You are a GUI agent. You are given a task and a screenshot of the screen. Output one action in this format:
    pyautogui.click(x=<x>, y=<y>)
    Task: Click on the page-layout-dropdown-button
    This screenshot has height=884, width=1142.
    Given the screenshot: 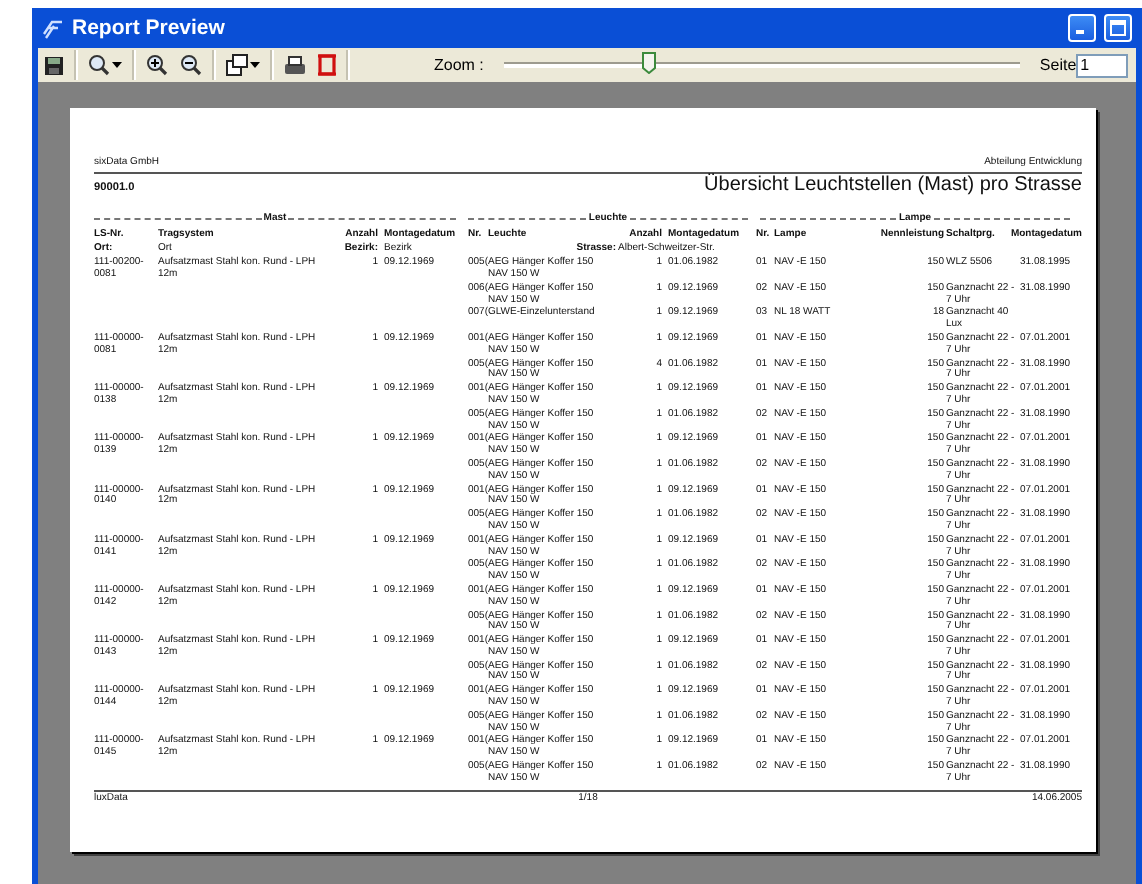 What is the action you would take?
    pyautogui.click(x=243, y=65)
    